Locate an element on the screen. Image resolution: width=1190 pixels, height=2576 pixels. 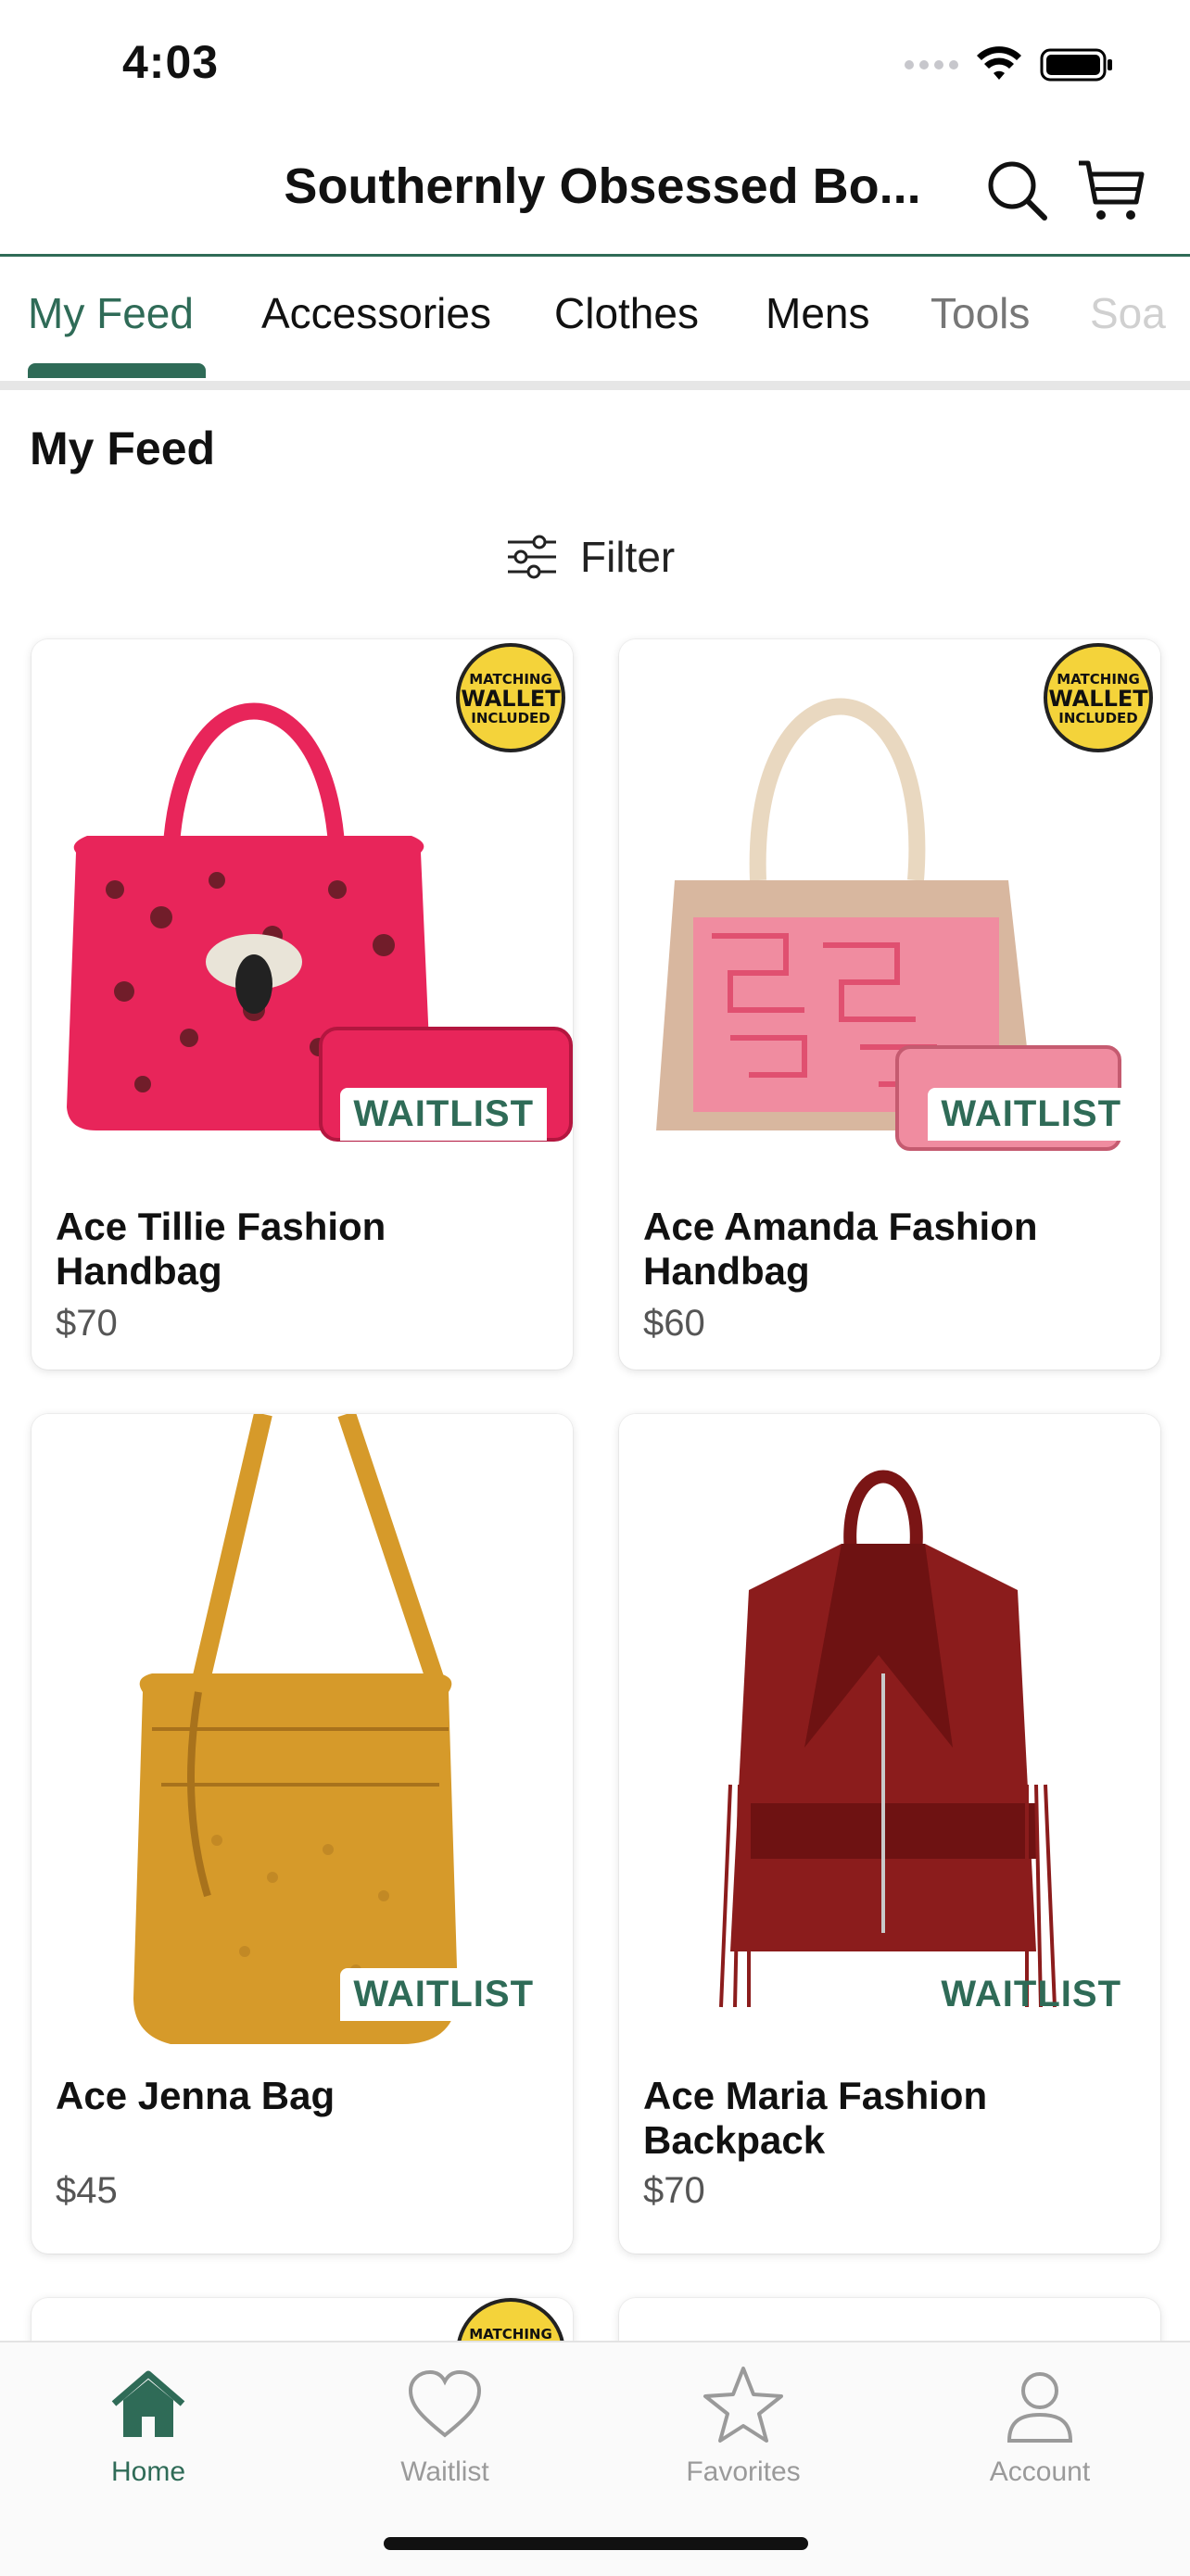
status-time: 4:03 is located at coordinates (171, 62).